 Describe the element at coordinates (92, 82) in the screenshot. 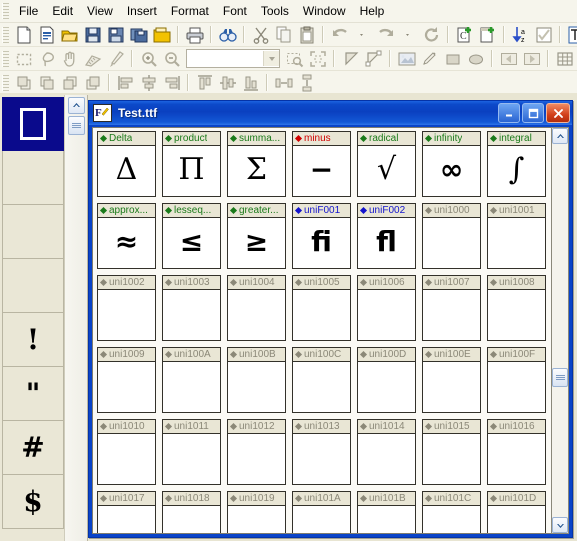

I see `send-to-back-icon` at that location.